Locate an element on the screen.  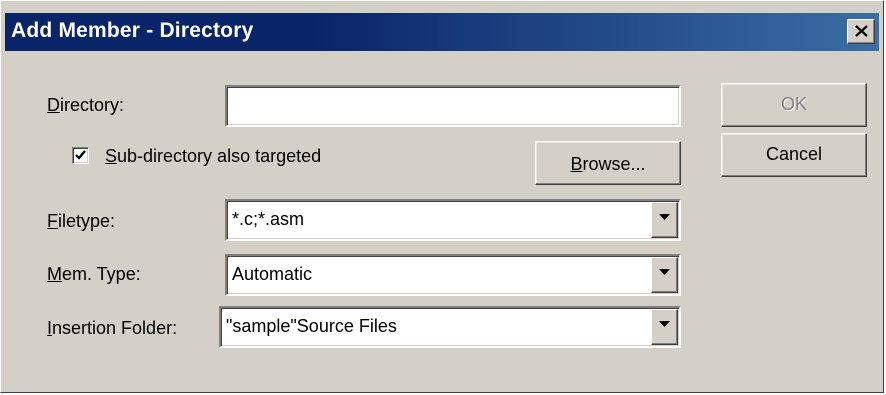
subdirectory-checkbox is located at coordinates (80, 155).